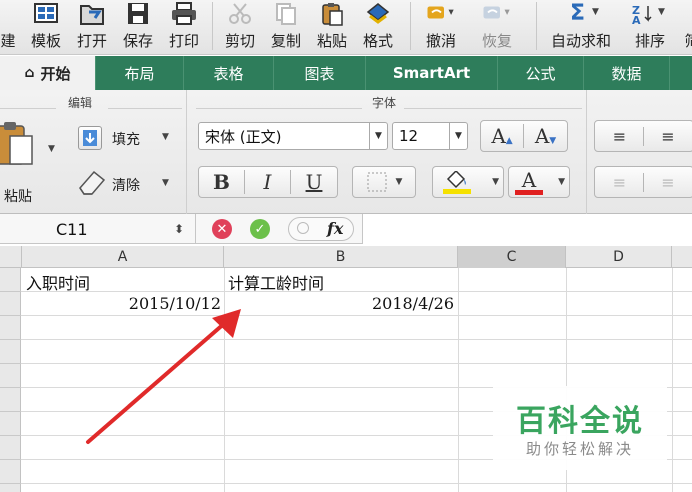  Describe the element at coordinates (580, 421) in the screenshot. I see `watermark-title: 百科全说` at that location.